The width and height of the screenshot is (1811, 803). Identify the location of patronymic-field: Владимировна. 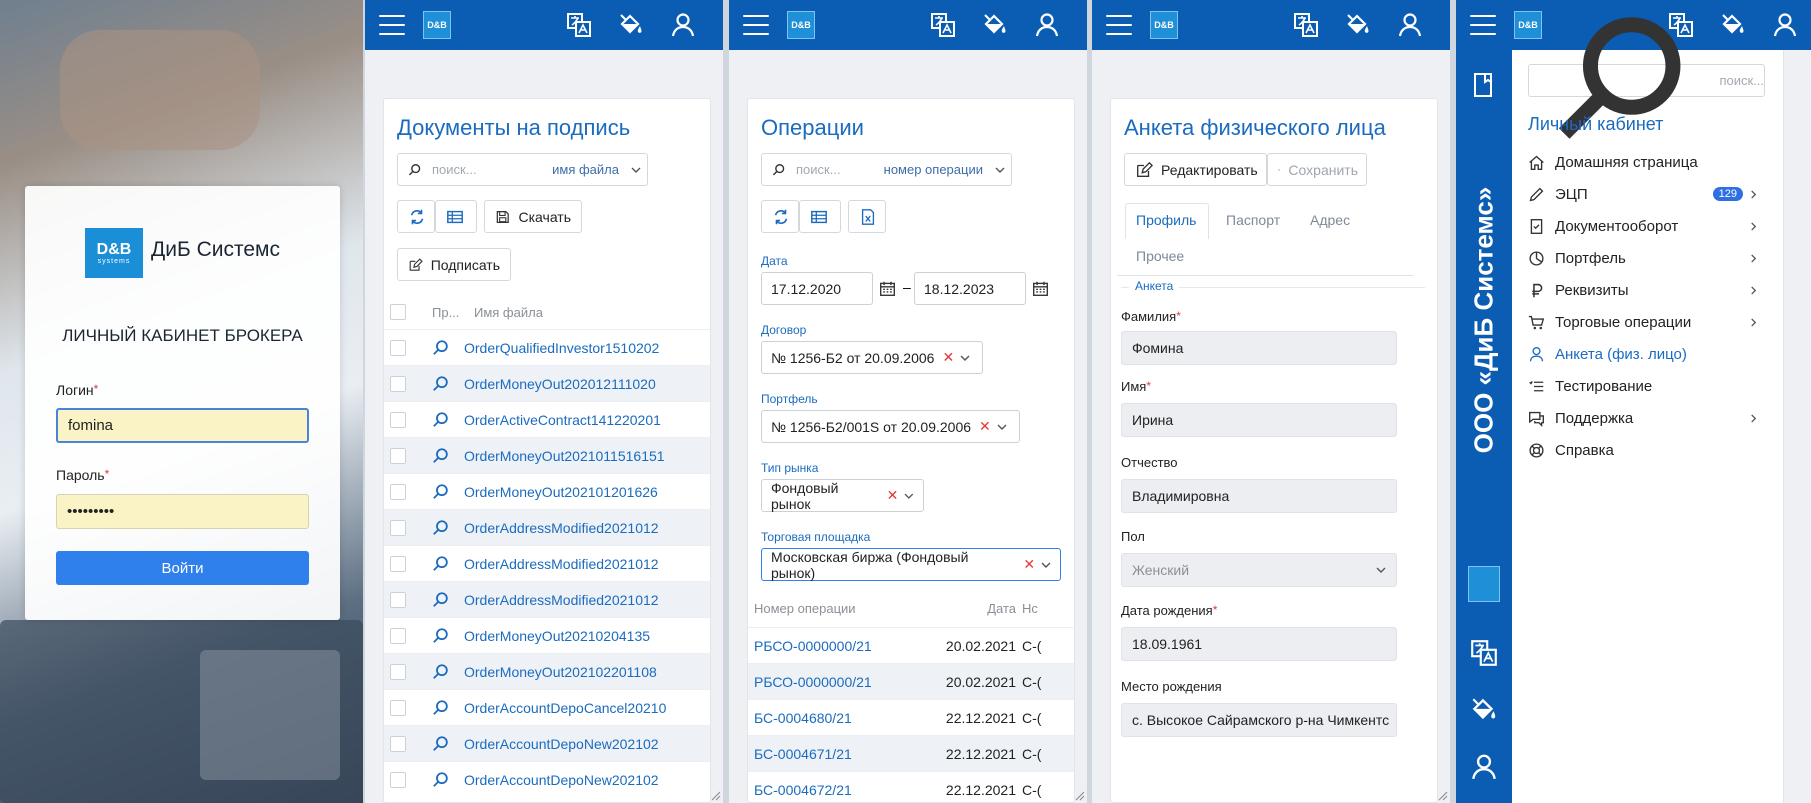
(1259, 496).